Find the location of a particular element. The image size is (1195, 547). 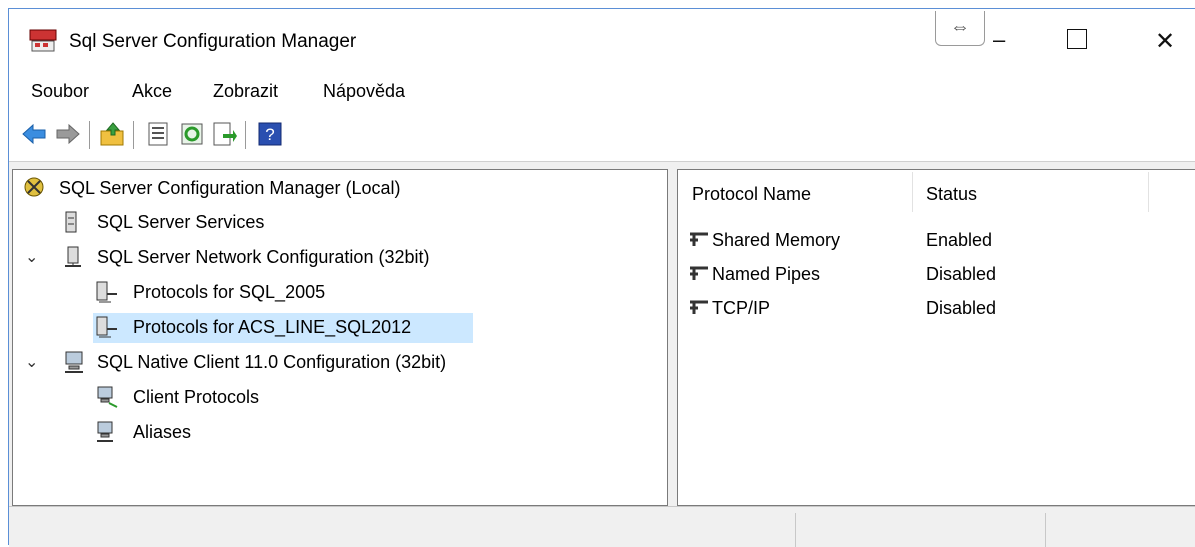

table-row: TCP/IP Disabled is located at coordinates (928, 310).